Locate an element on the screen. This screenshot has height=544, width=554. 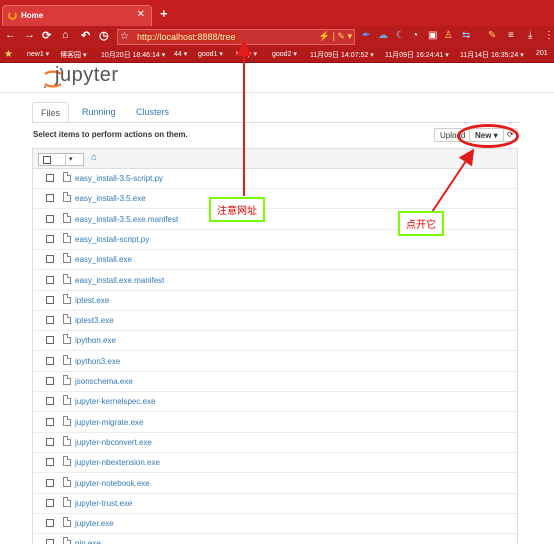
browser-tab-home: Home ✕ is located at coordinates (77, 15).